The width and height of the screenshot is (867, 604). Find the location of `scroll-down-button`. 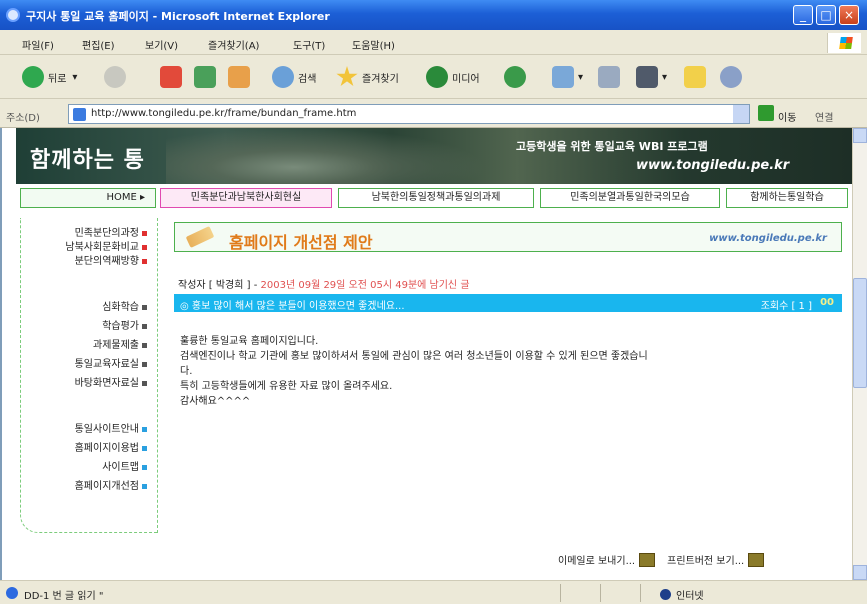

scroll-down-button is located at coordinates (860, 572).